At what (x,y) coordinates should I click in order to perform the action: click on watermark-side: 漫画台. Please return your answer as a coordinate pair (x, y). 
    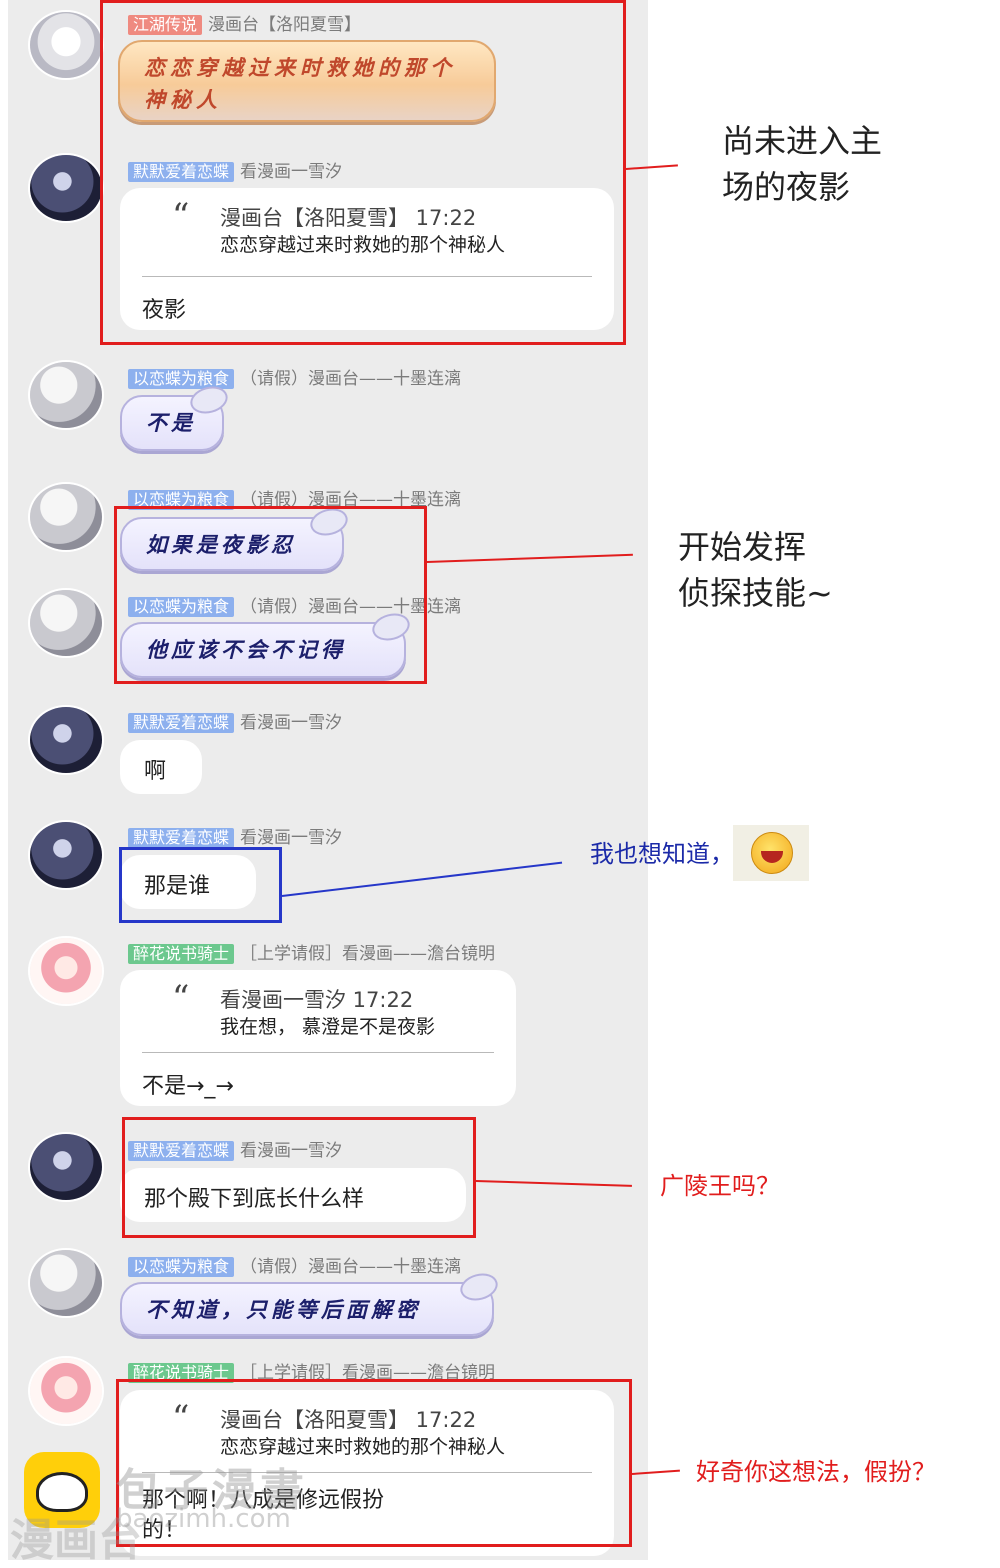
    Looking at the image, I should click on (76, 1540).